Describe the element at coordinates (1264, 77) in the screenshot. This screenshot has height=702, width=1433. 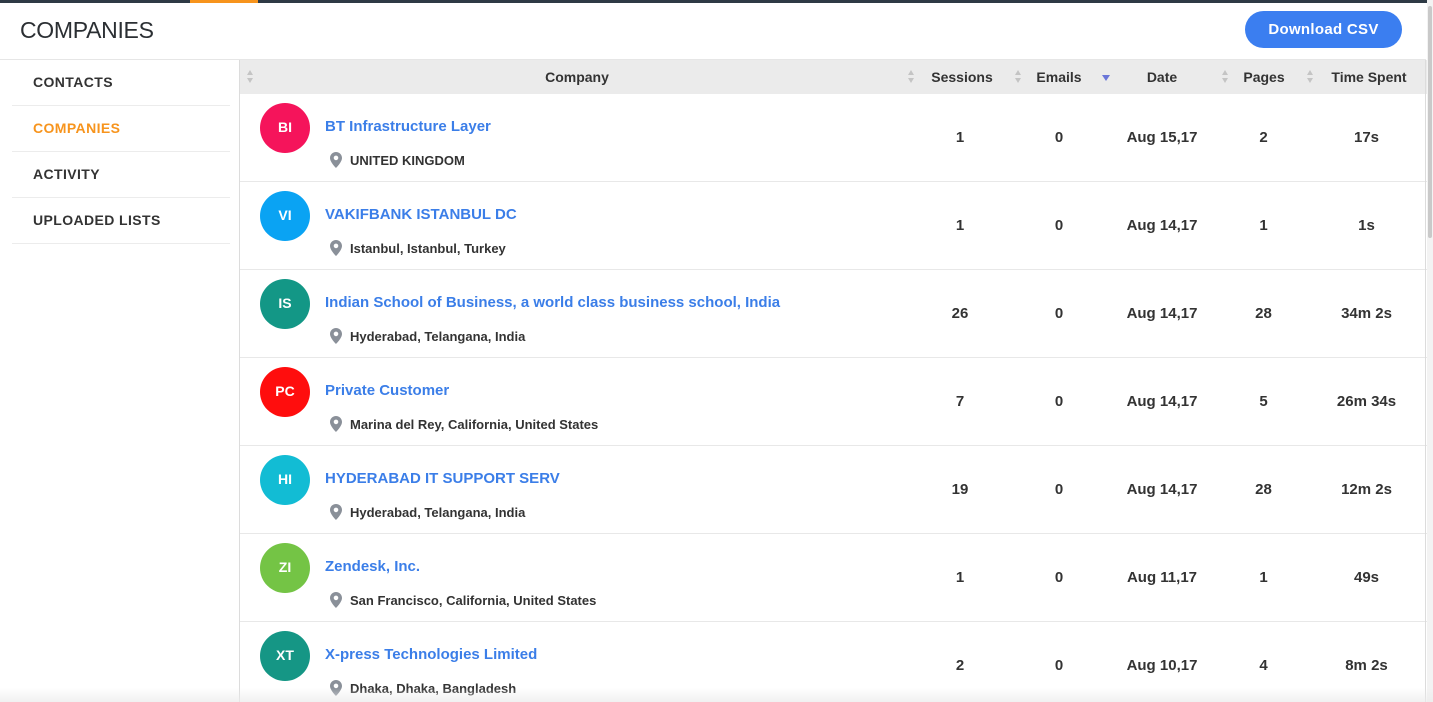
I see `column-header-pages: Pages` at that location.